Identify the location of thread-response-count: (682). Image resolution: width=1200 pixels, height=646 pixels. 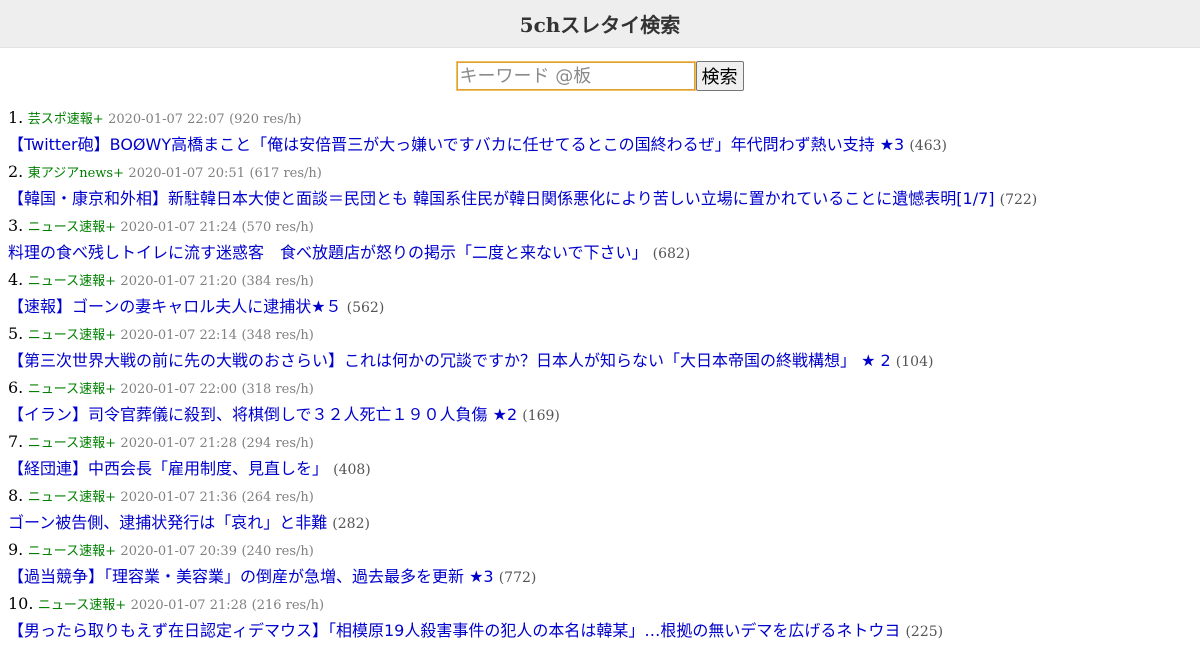
(671, 254).